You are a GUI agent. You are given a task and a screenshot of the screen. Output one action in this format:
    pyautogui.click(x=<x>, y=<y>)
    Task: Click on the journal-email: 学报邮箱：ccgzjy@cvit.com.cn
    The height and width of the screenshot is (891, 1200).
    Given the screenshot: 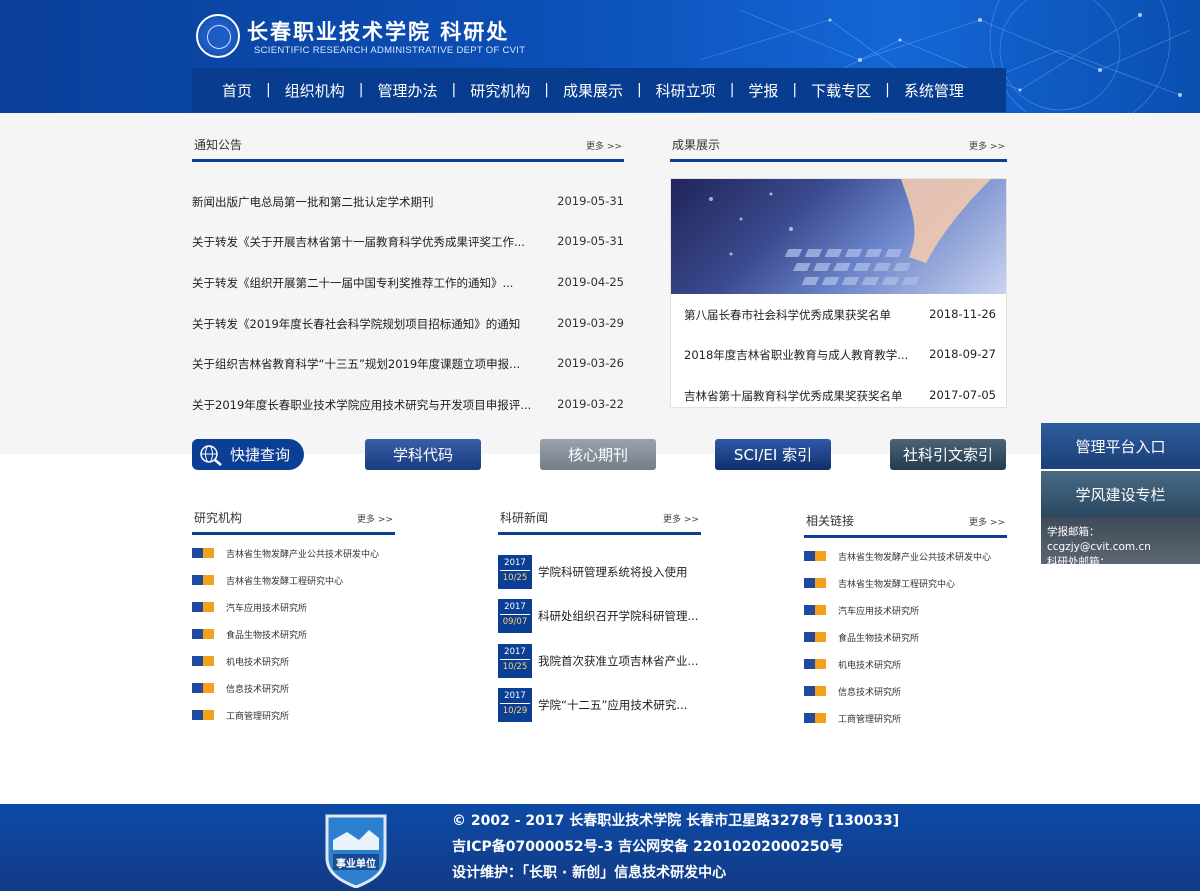 What is the action you would take?
    pyautogui.click(x=1099, y=539)
    